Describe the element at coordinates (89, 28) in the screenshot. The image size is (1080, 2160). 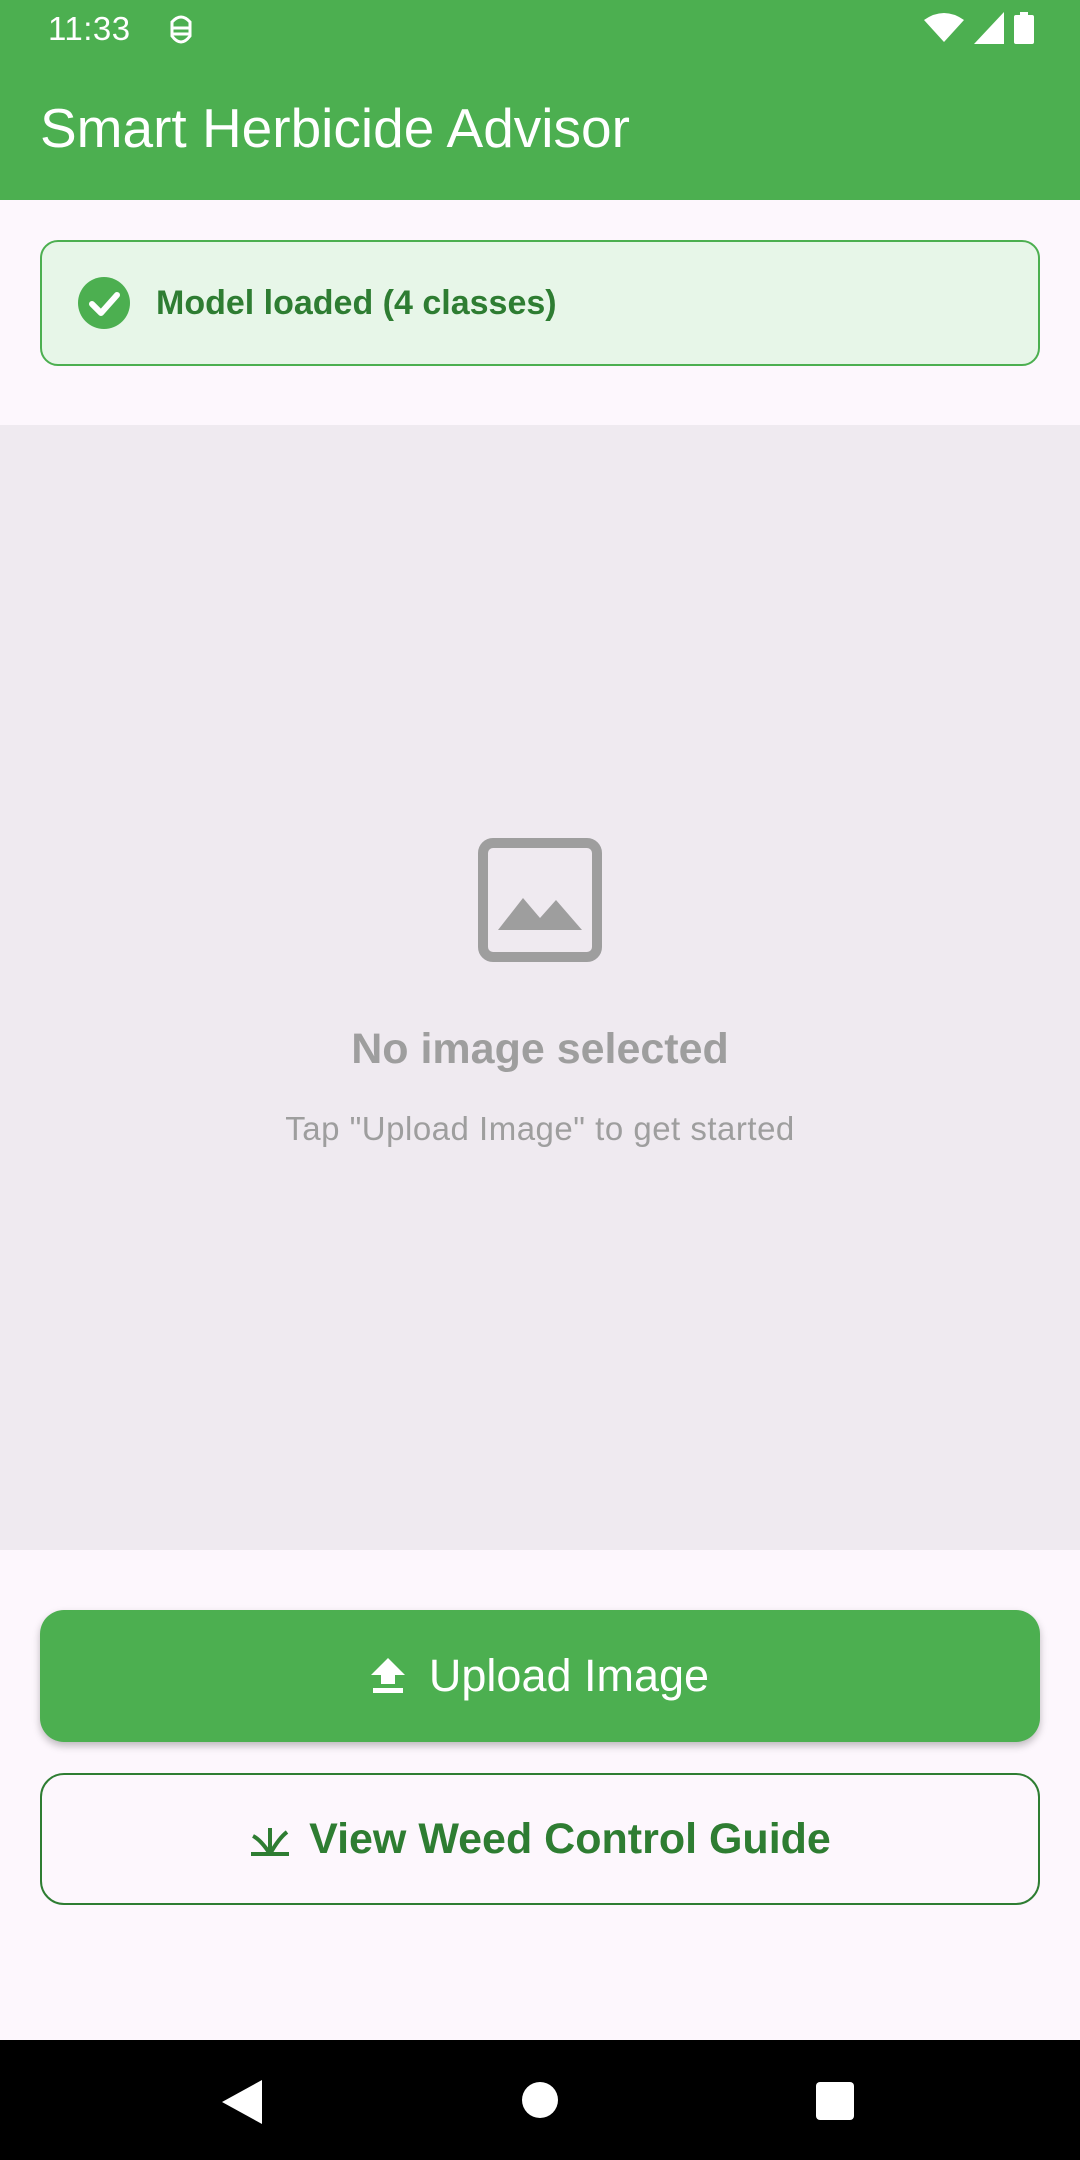
I see `status-time: 11:33` at that location.